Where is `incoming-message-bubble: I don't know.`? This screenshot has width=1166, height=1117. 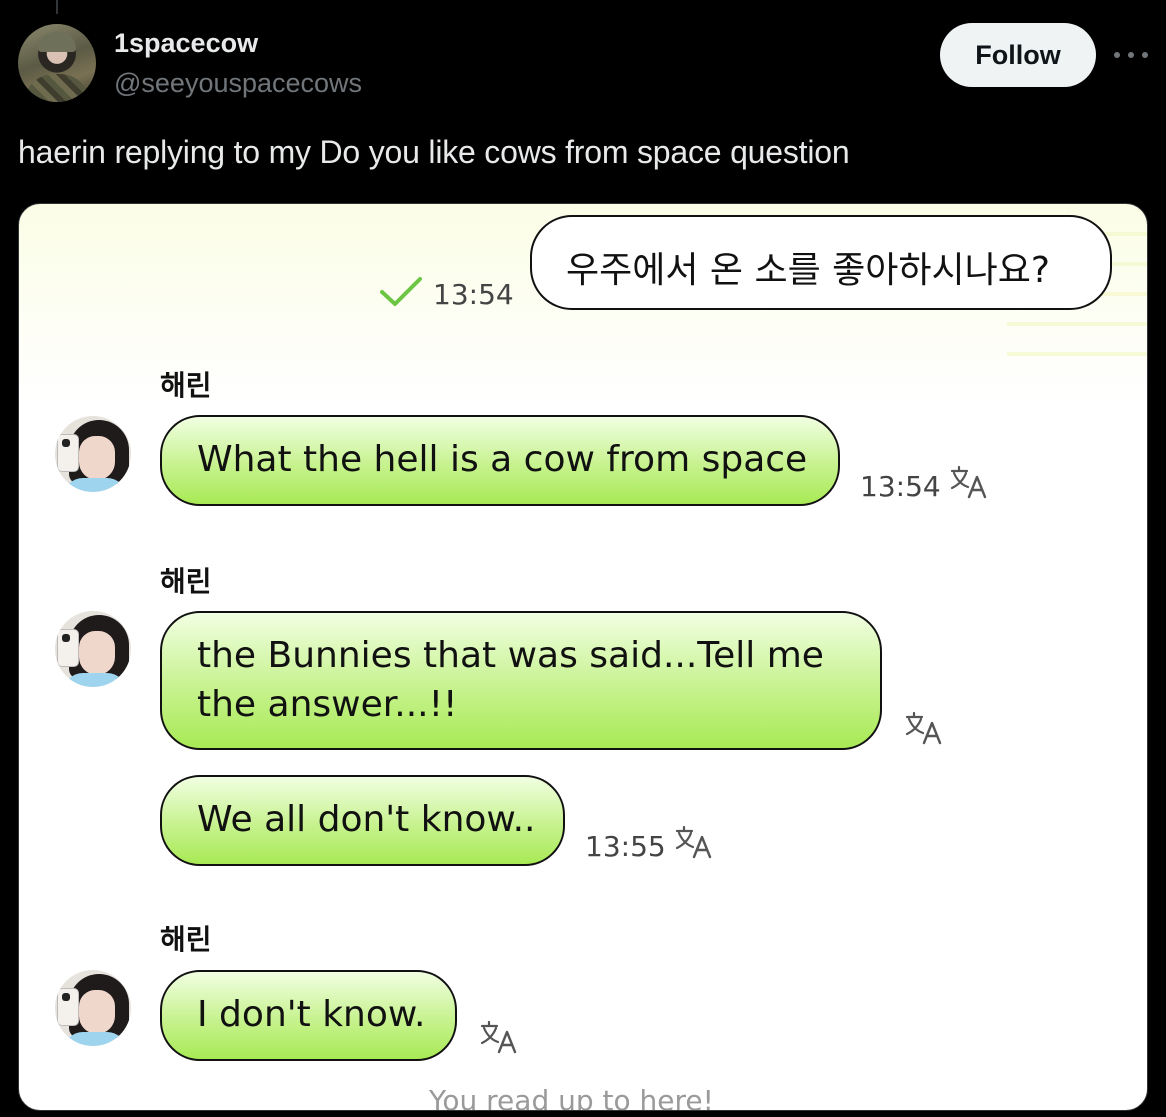 incoming-message-bubble: I don't know. is located at coordinates (308, 1015).